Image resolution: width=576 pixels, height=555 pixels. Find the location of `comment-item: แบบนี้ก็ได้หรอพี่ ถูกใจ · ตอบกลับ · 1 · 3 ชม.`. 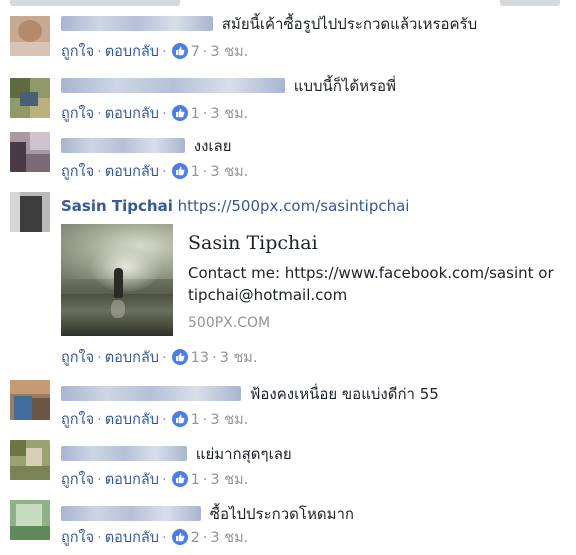

comment-item: แบบนี้ก็ได้หรอพี่ ถูกใจ · ตอบกลับ · 1 · 3 ชม. is located at coordinates (288, 103).